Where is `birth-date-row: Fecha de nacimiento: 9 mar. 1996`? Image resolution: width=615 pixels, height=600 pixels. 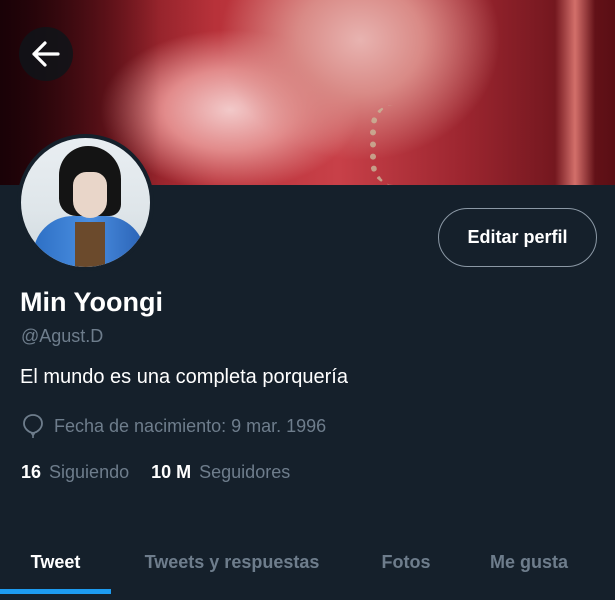 birth-date-row: Fecha de nacimiento: 9 mar. 1996 is located at coordinates (173, 426).